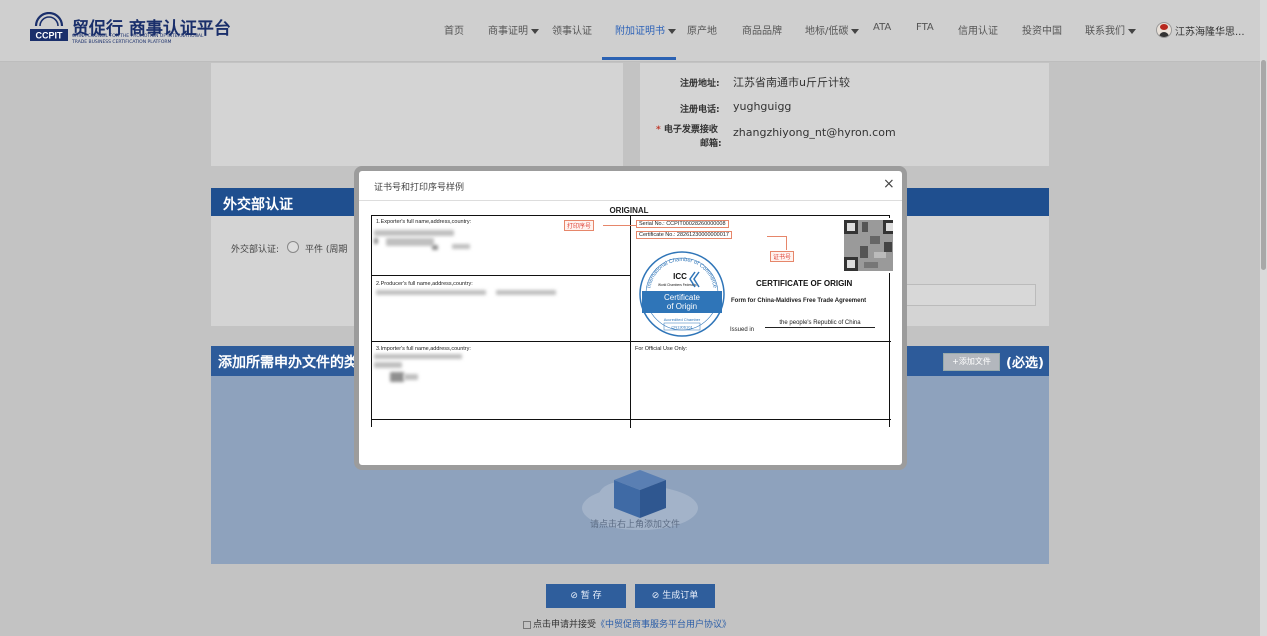 The height and width of the screenshot is (636, 1267). I want to click on qr-code-icon, so click(867, 245).